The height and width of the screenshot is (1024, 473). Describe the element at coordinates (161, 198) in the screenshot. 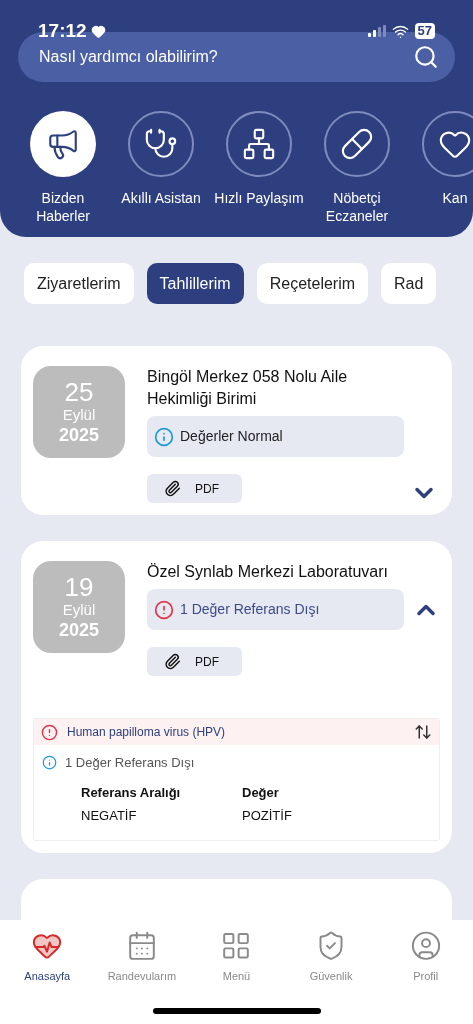

I see `shortcut-label: Akıllı Asistan` at that location.